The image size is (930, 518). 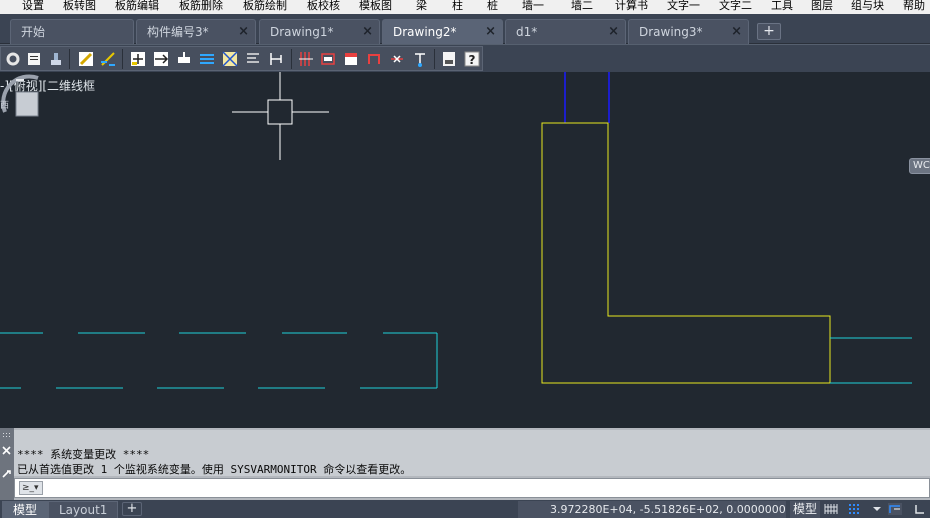 I want to click on table-block-icon, so click(x=351, y=59).